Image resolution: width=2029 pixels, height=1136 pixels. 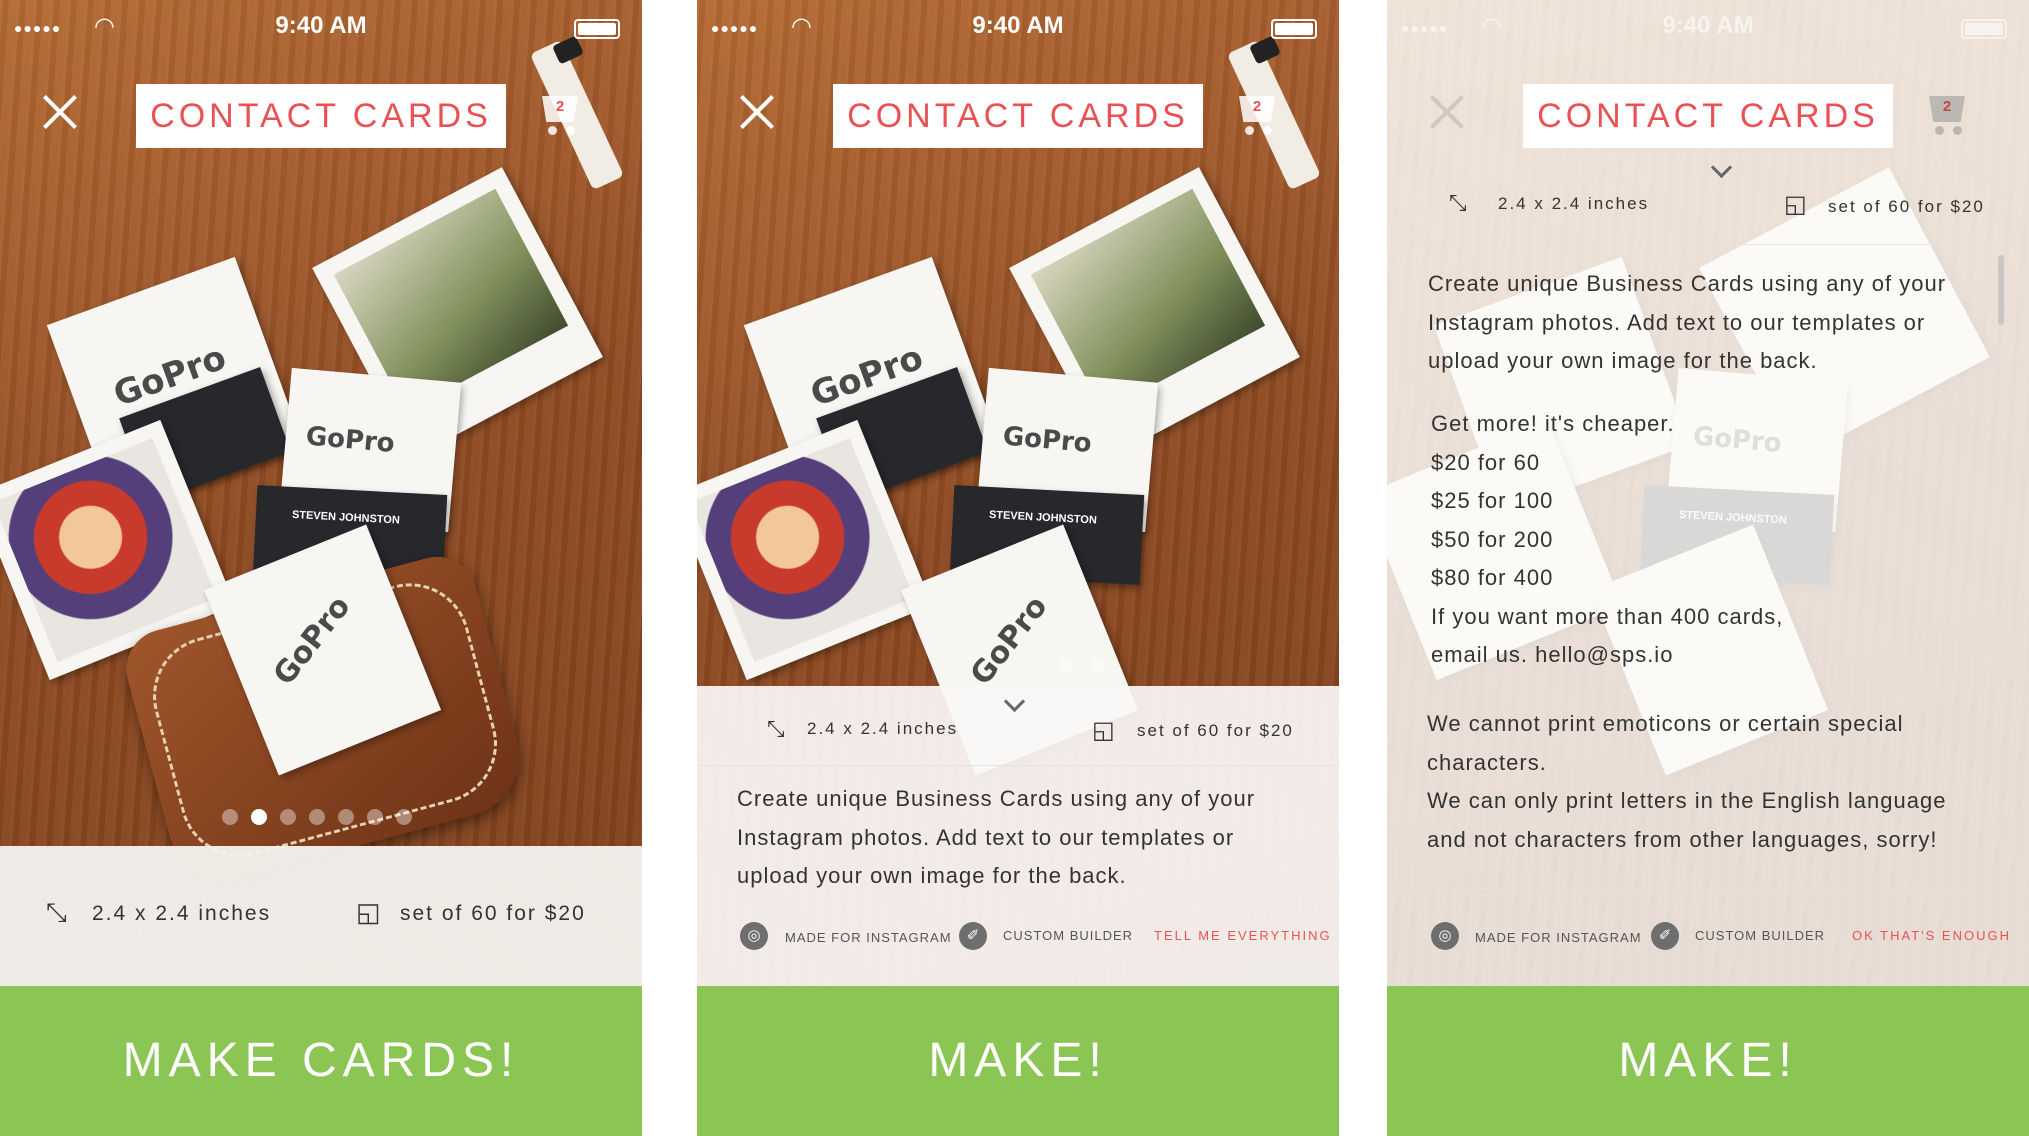 What do you see at coordinates (1487, 762) in the screenshot?
I see `note-line: characters.` at bounding box center [1487, 762].